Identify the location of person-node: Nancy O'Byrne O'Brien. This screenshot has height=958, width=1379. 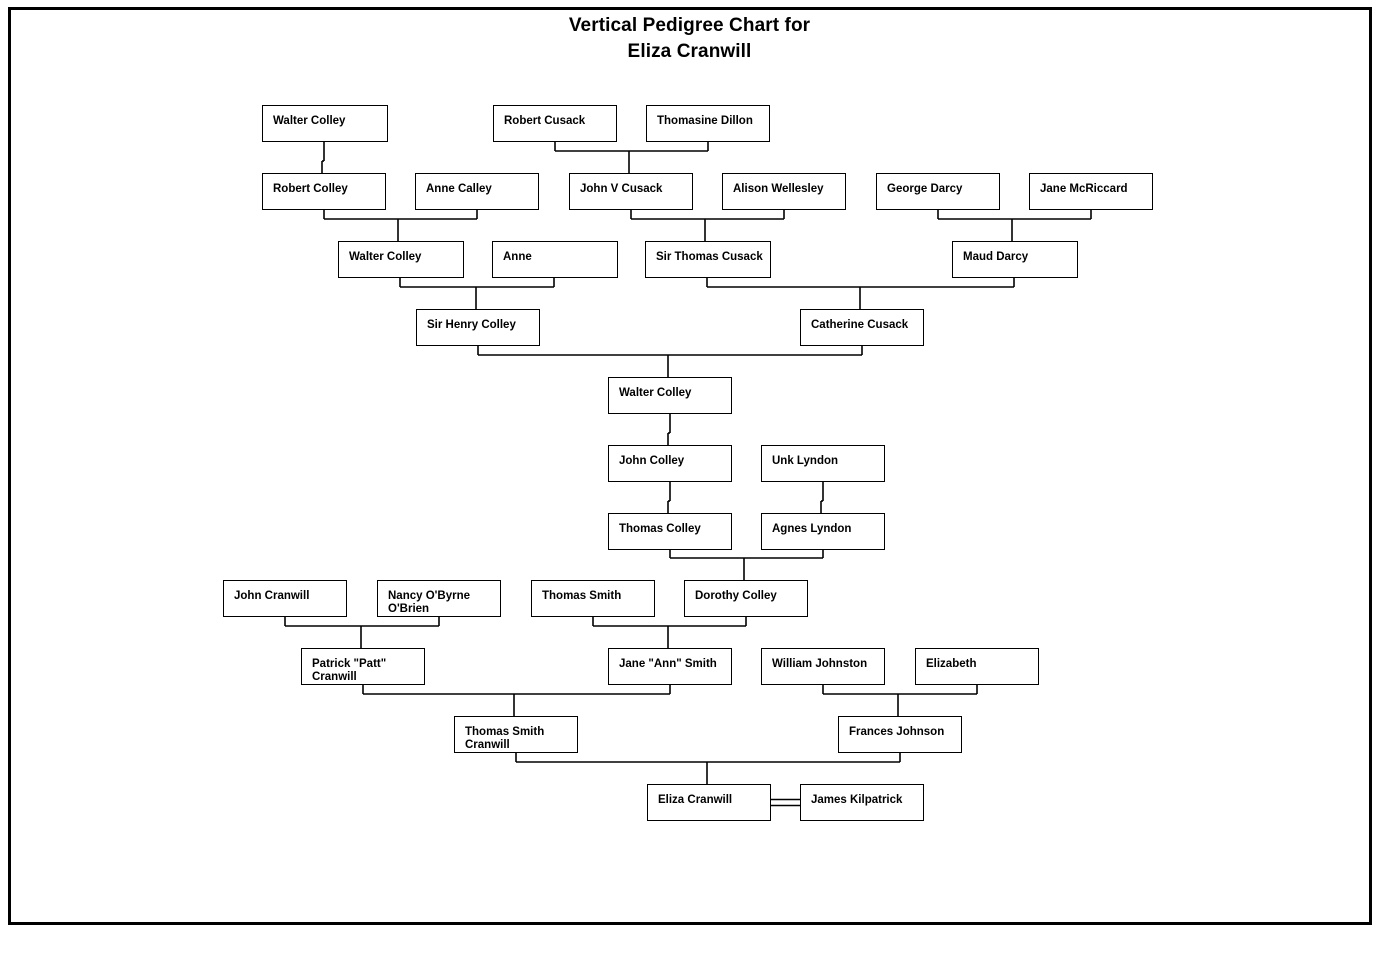
(439, 598).